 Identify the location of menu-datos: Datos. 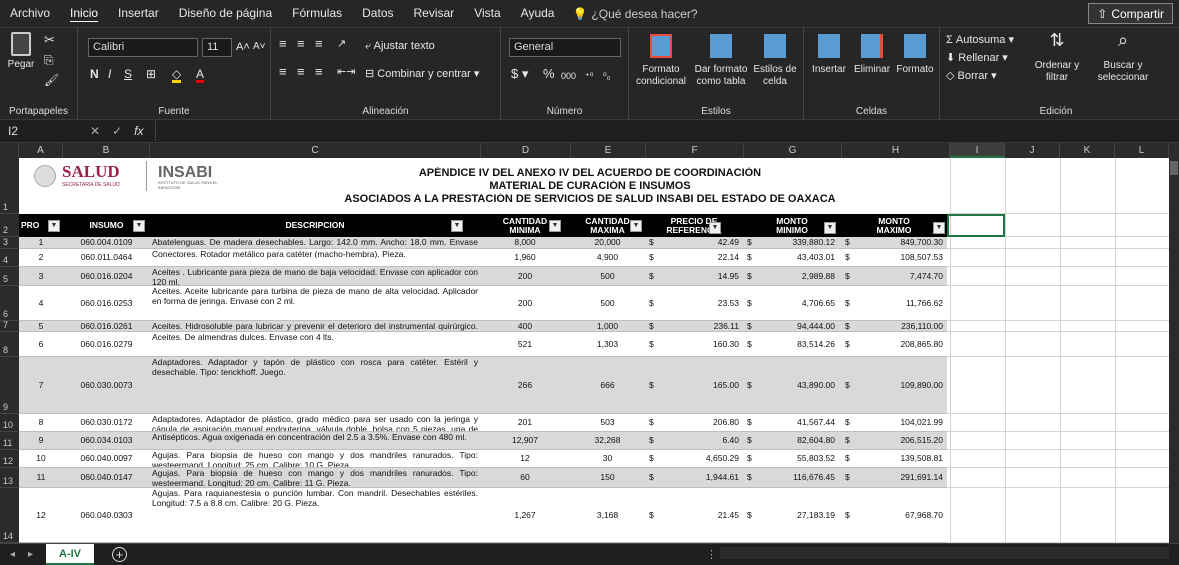
(377, 13).